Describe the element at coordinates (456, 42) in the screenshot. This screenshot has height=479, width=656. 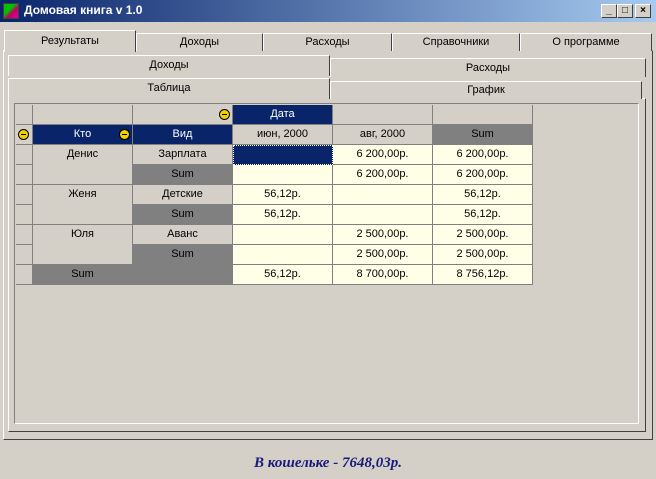
I see `tab-references: Справочники` at that location.